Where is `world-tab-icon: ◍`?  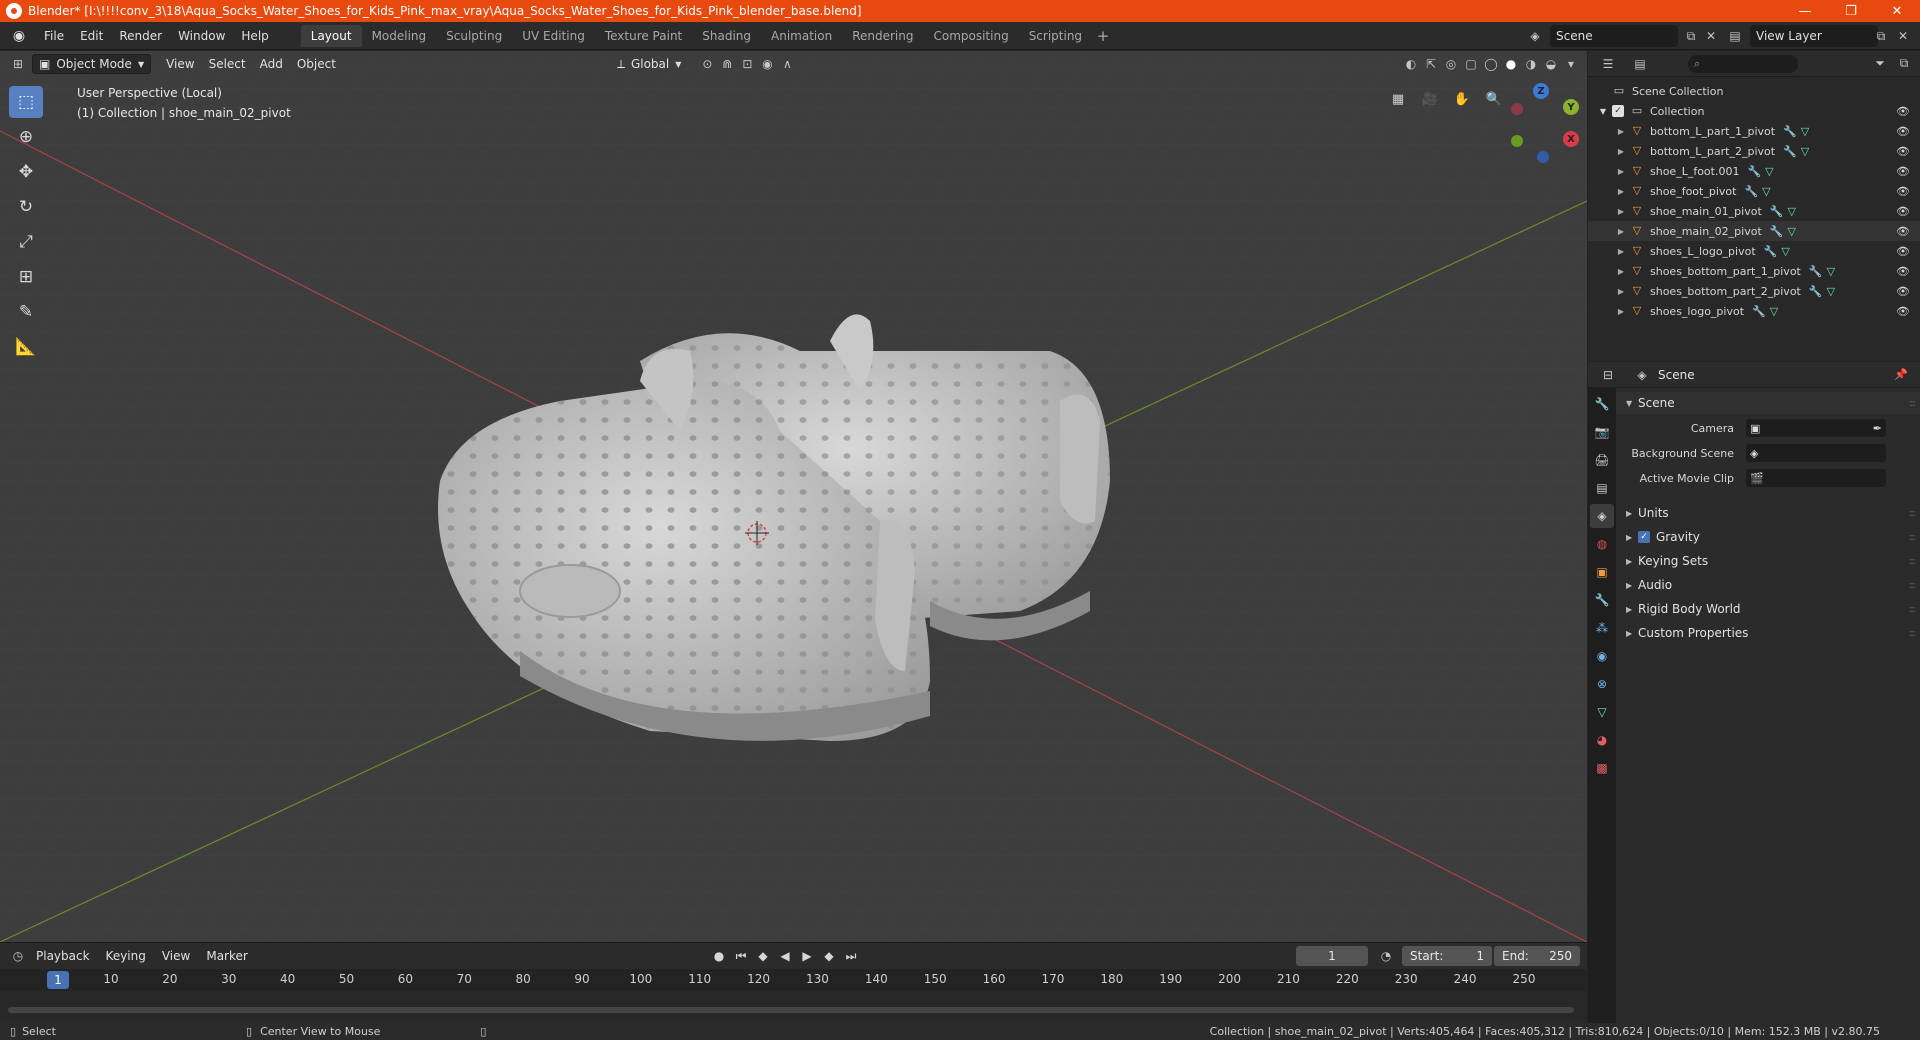
world-tab-icon: ◍ is located at coordinates (1602, 544).